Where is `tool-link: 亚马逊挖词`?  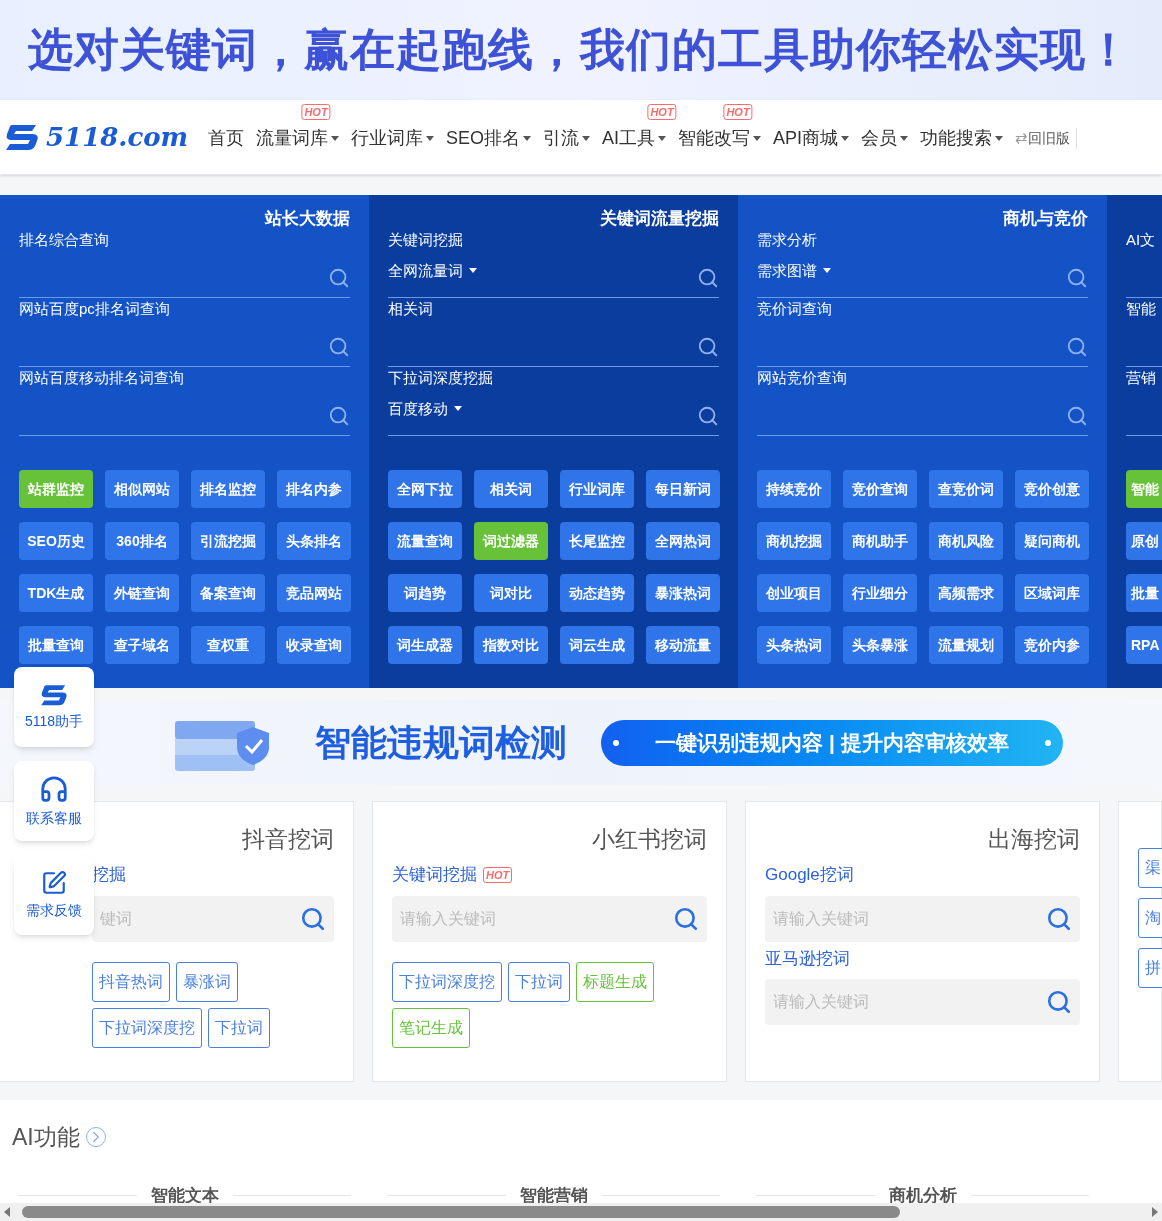 tool-link: 亚马逊挖词 is located at coordinates (807, 958).